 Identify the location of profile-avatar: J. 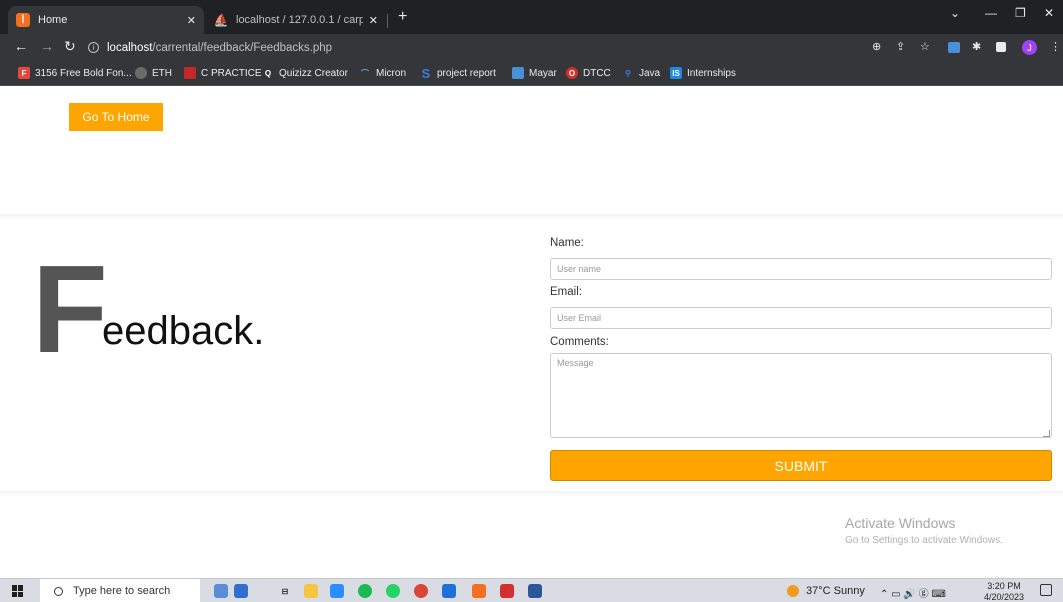
(1029, 47).